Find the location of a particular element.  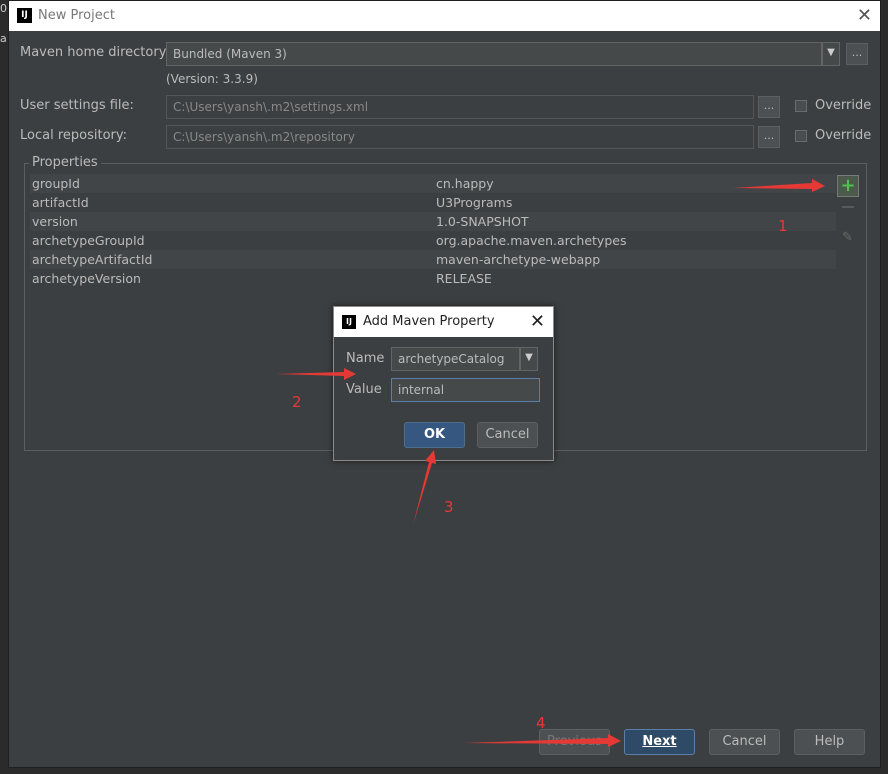

user-settings-override-checkbox is located at coordinates (801, 106).